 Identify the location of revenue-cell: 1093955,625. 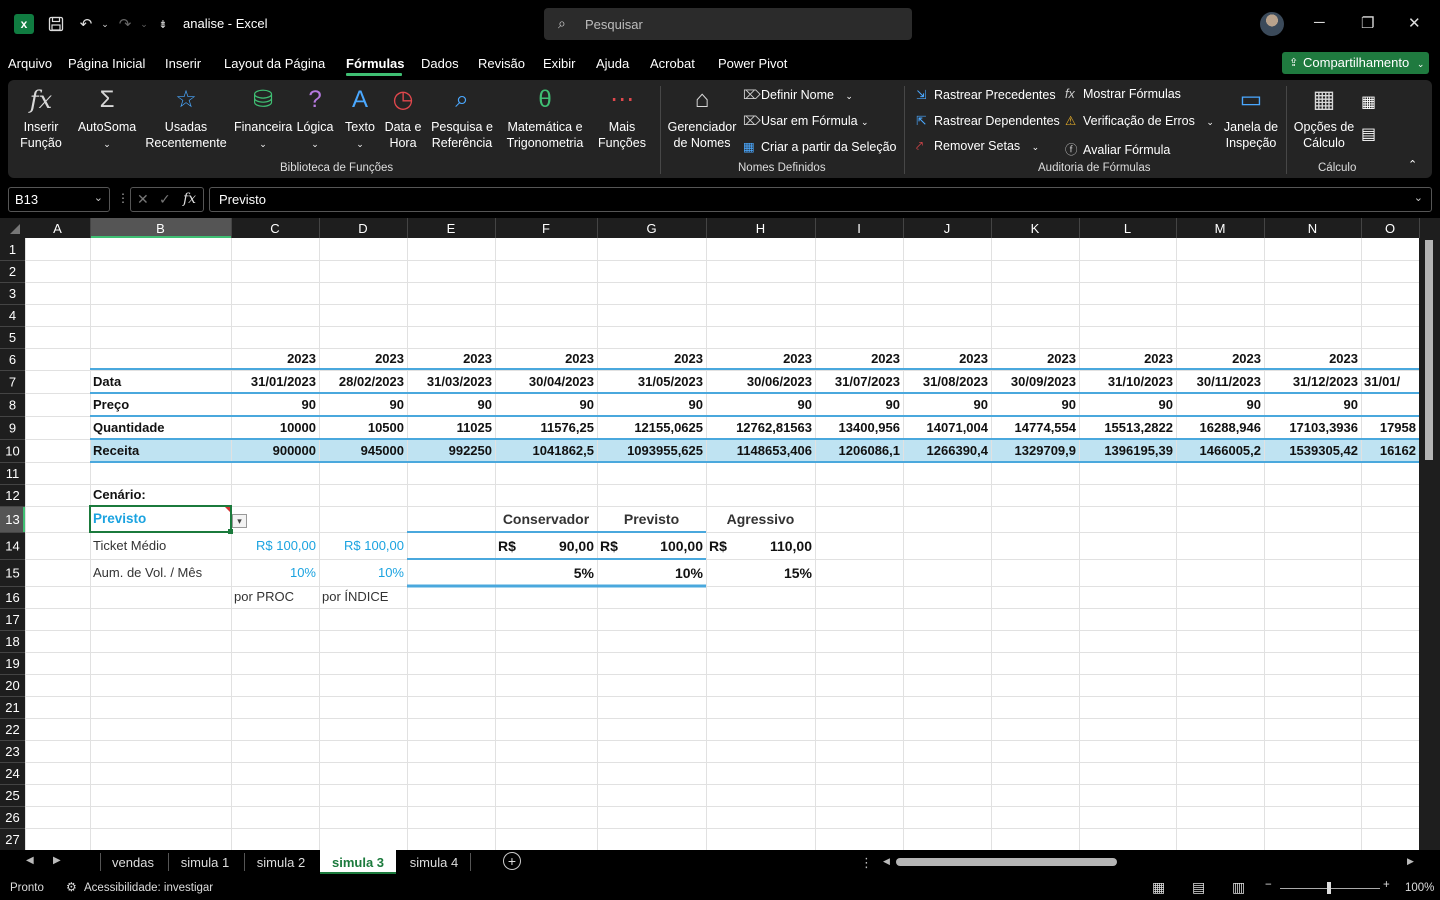
(651, 451).